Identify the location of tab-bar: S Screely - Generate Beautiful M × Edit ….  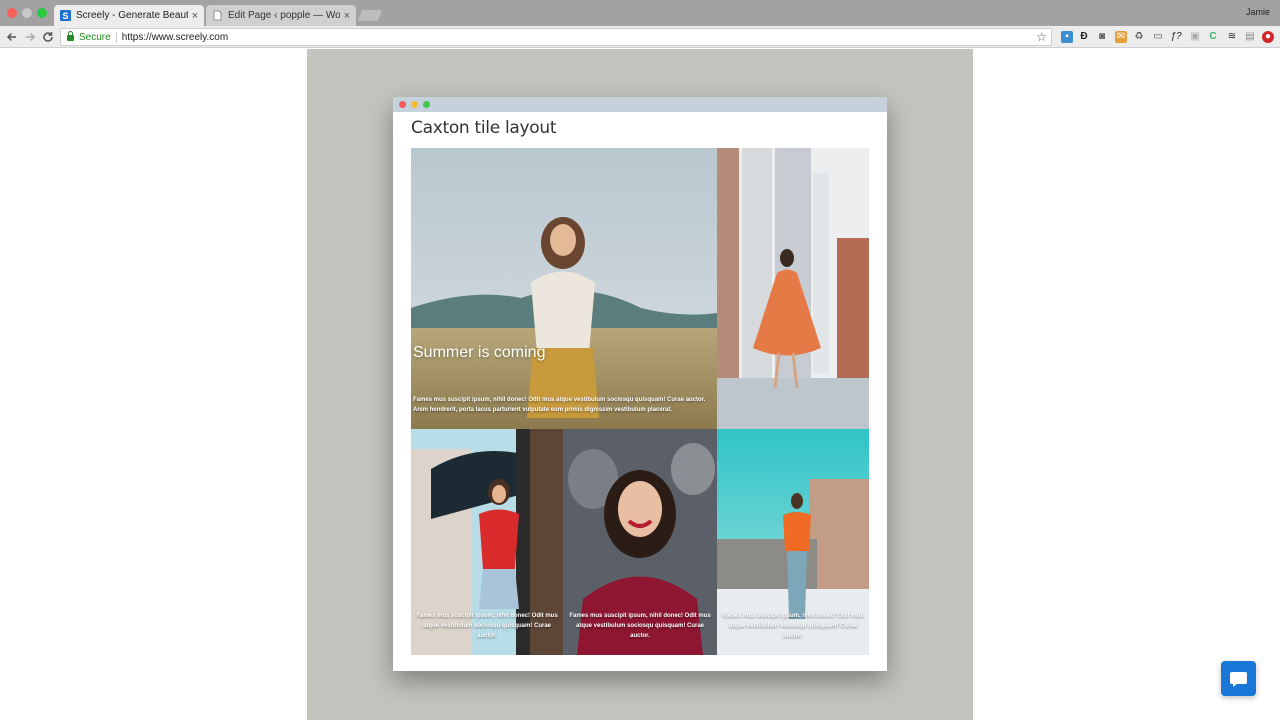
(640, 13).